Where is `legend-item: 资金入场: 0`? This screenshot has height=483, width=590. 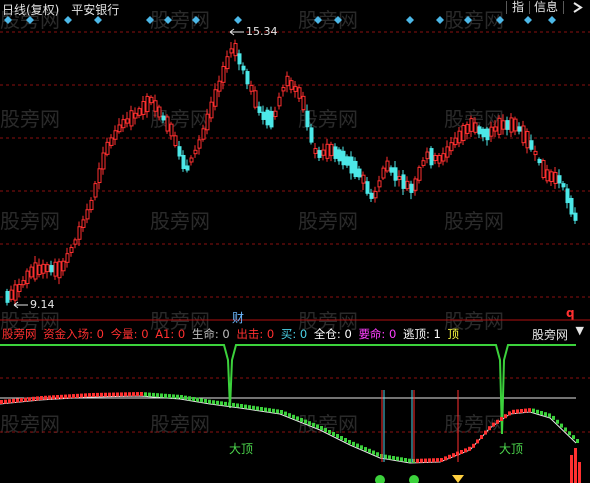 legend-item: 资金入场: 0 is located at coordinates (74, 334).